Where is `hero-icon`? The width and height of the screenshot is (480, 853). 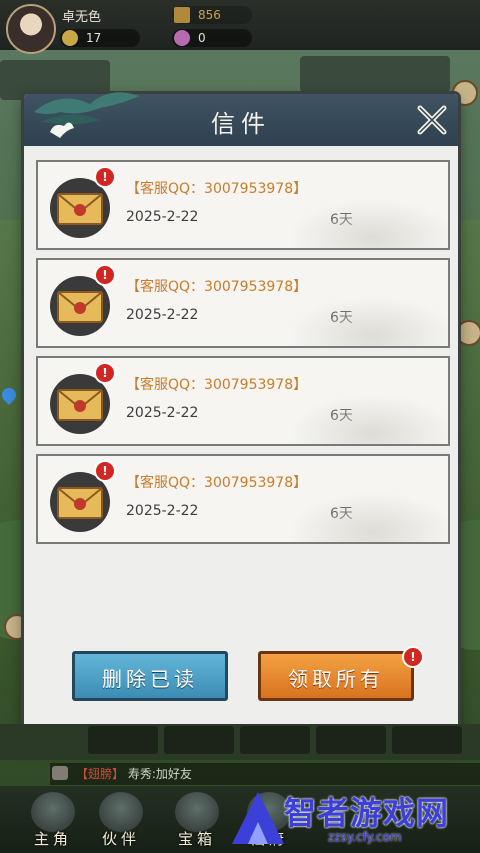 hero-icon is located at coordinates (53, 812).